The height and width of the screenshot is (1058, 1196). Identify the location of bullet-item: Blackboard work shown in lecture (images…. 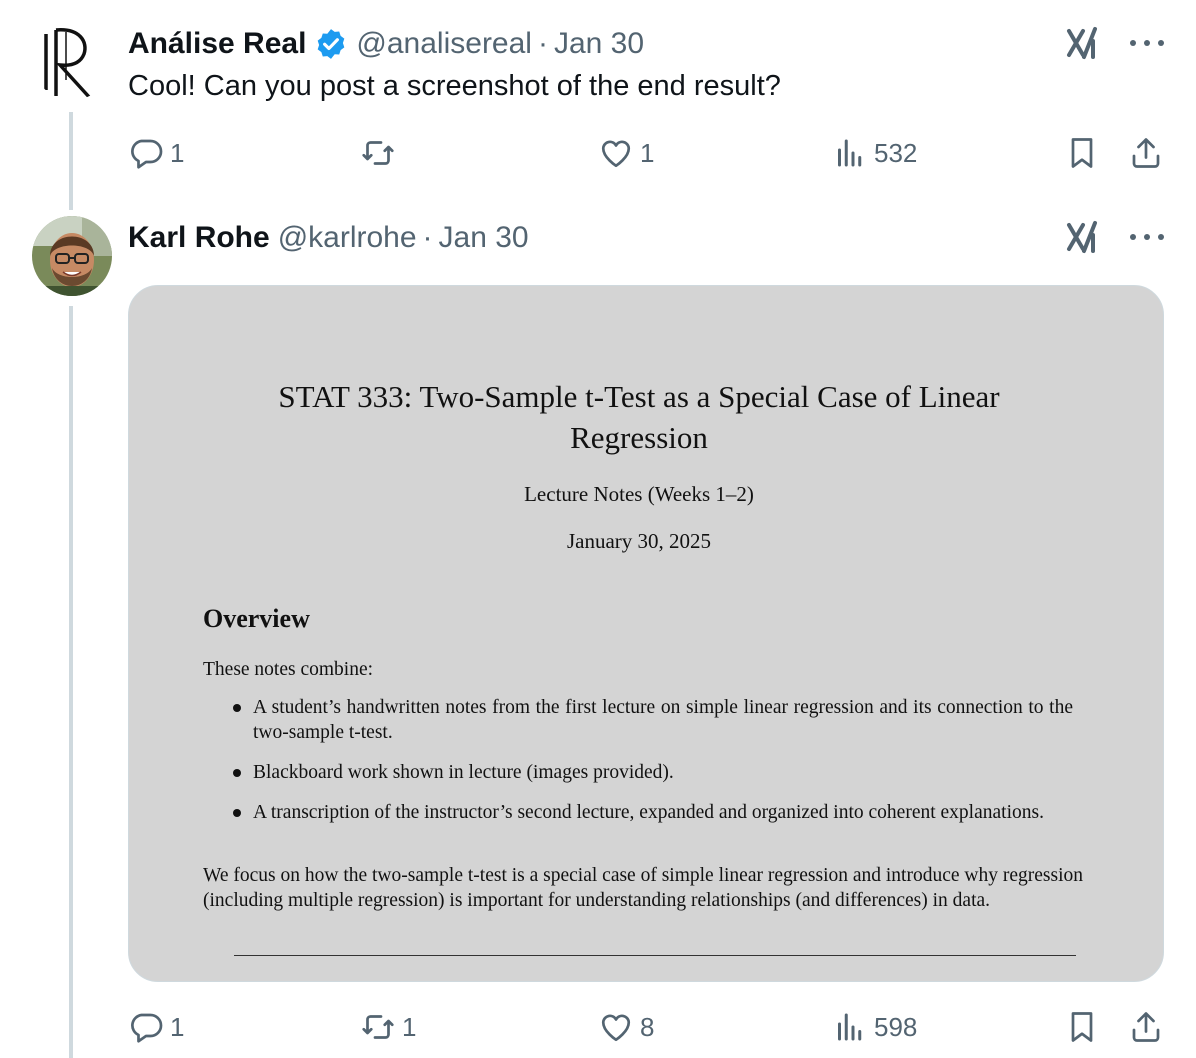
(653, 772).